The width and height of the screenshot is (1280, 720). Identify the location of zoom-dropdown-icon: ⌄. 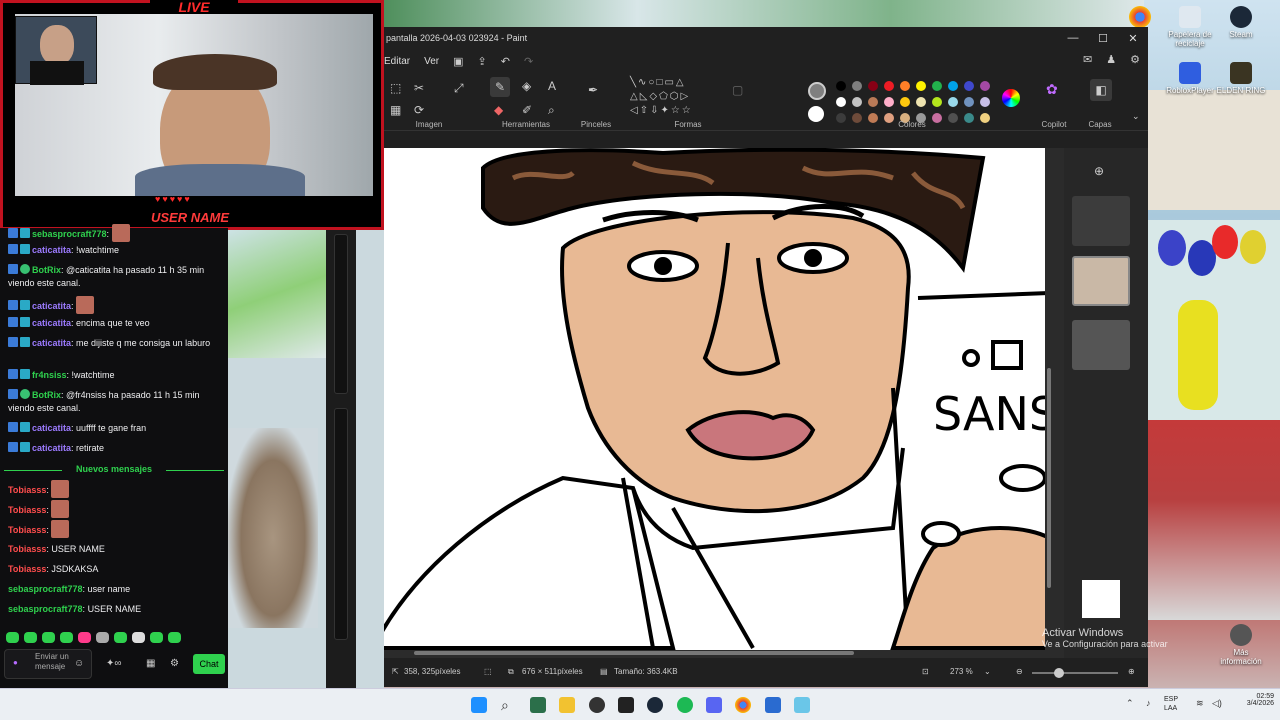
(987, 671).